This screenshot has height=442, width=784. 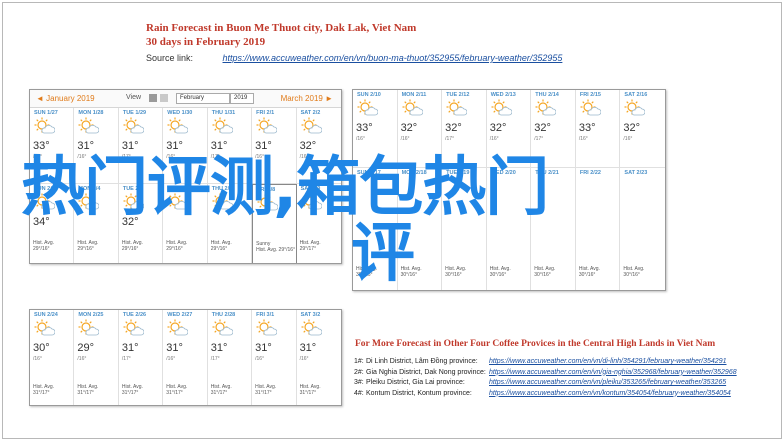 What do you see at coordinates (319, 357) in the screenshot?
I see `day-cell: SAT 3/2 31° /16° Hist. Avg. 31°/17°` at bounding box center [319, 357].